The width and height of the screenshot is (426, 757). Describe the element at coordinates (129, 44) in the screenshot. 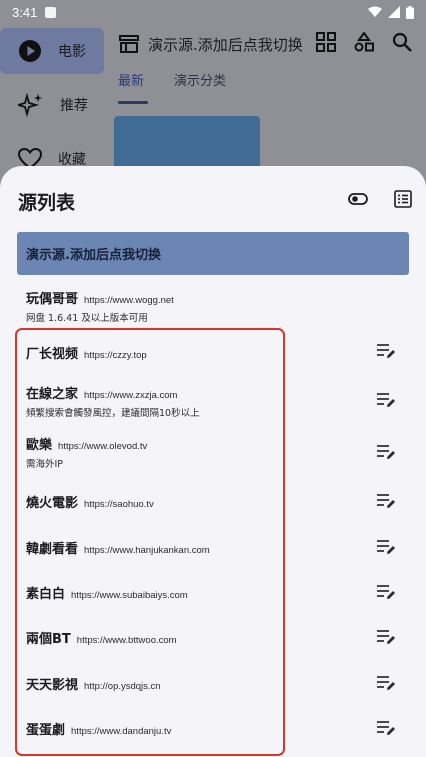

I see `source-switch-icon` at that location.